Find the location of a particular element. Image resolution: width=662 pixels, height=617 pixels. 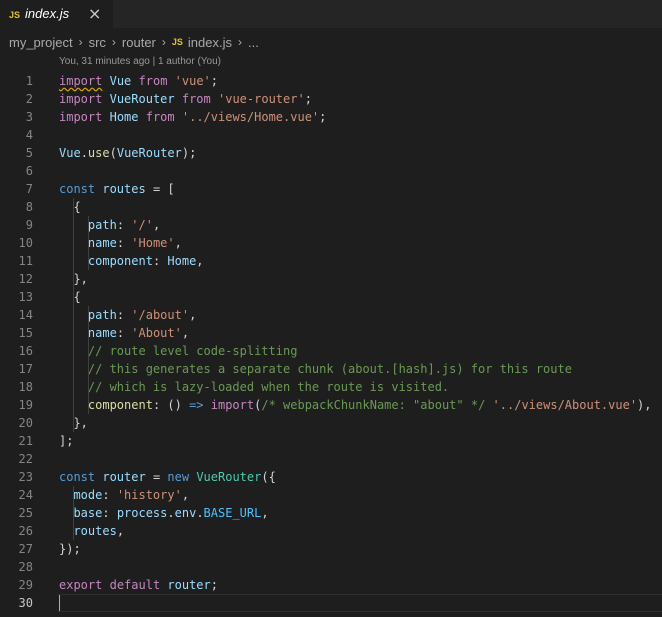

code-line: 8 { is located at coordinates (331, 207).